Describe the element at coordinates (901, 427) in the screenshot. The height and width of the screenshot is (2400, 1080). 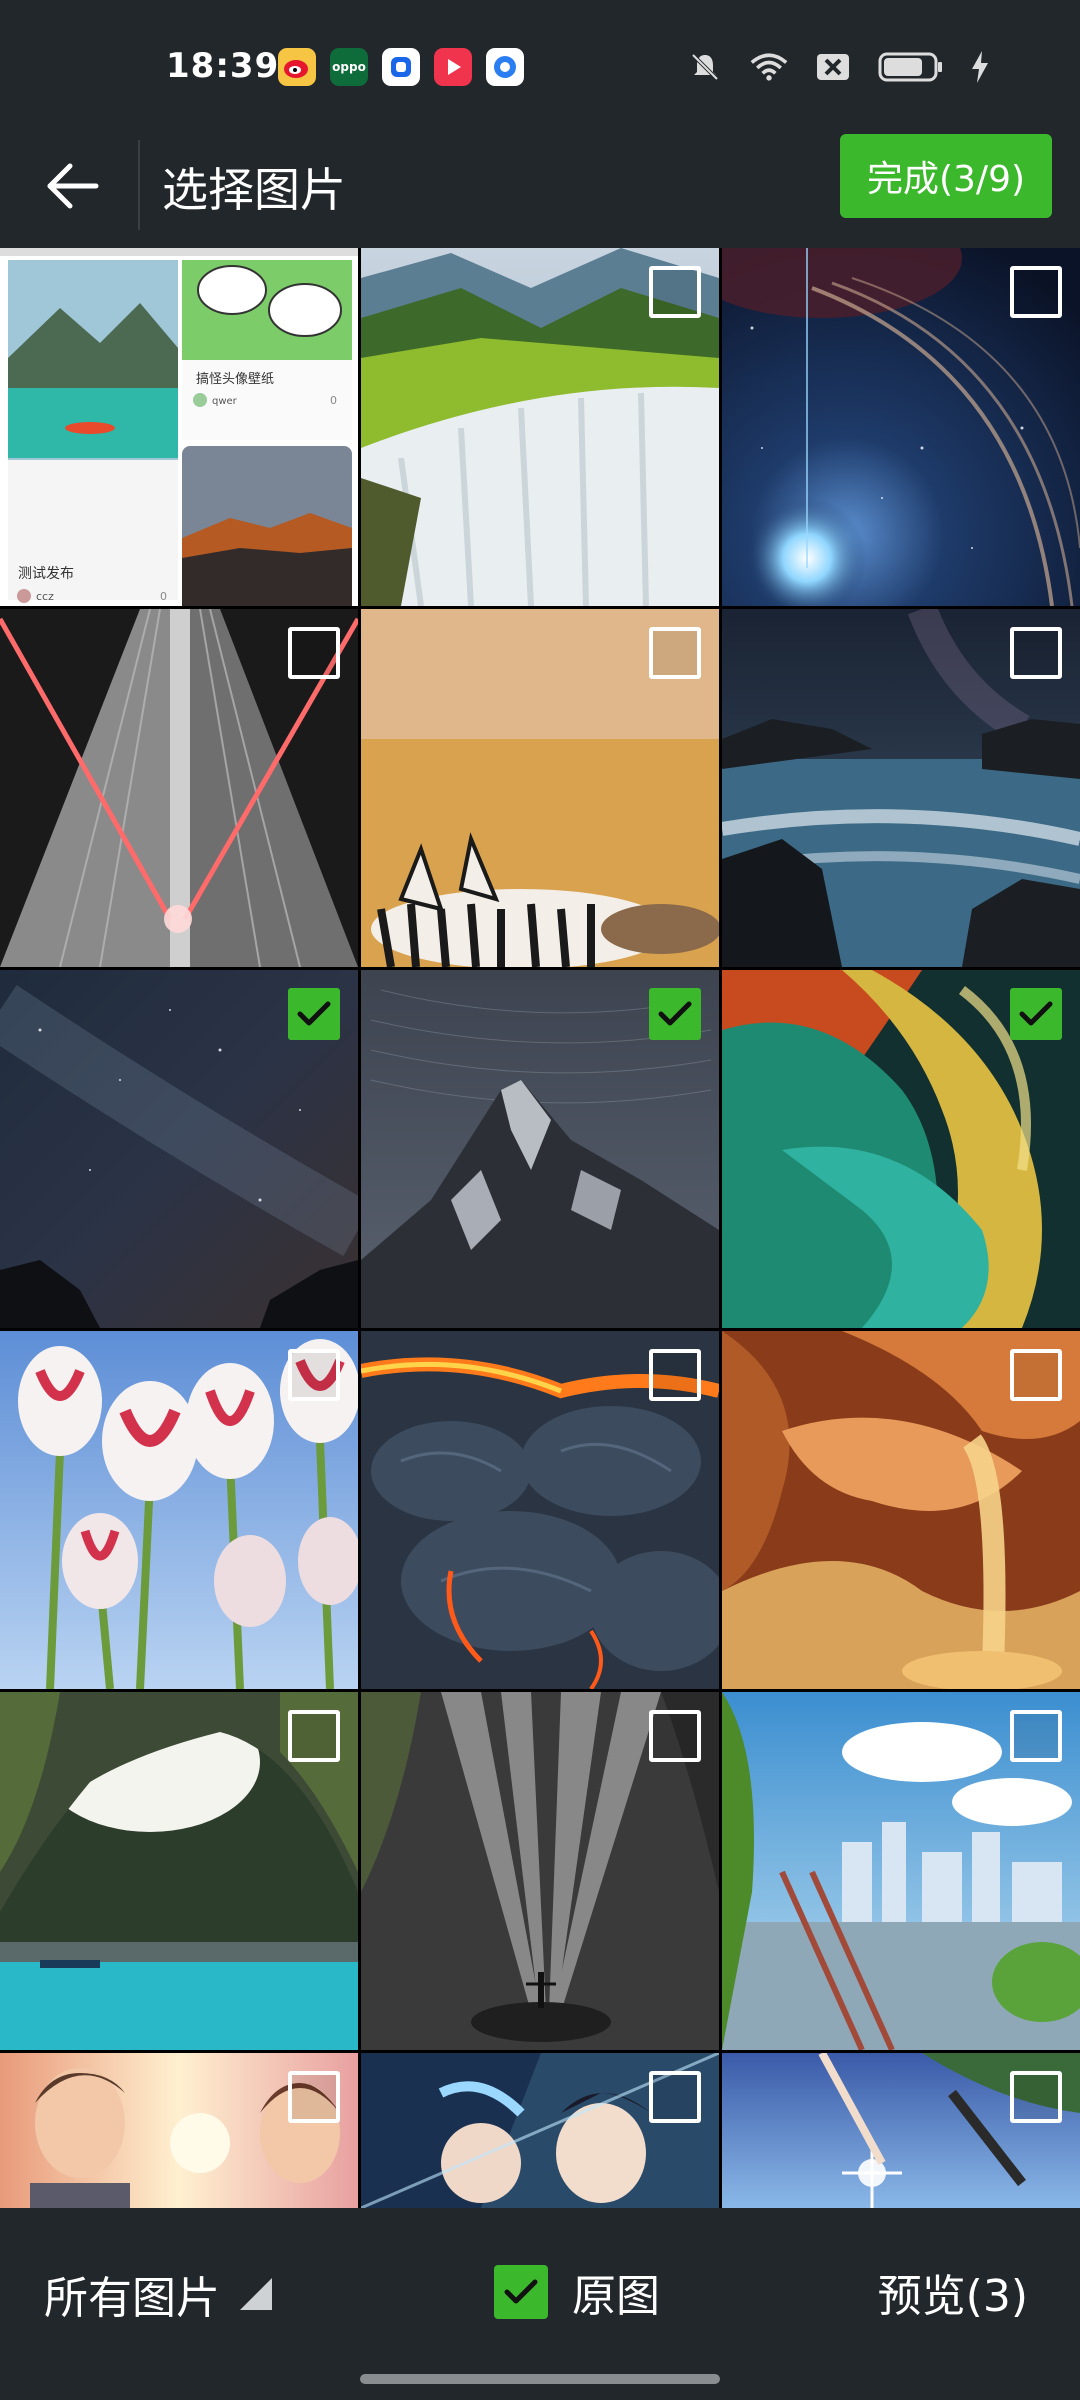
I see `space-planet-tile` at that location.